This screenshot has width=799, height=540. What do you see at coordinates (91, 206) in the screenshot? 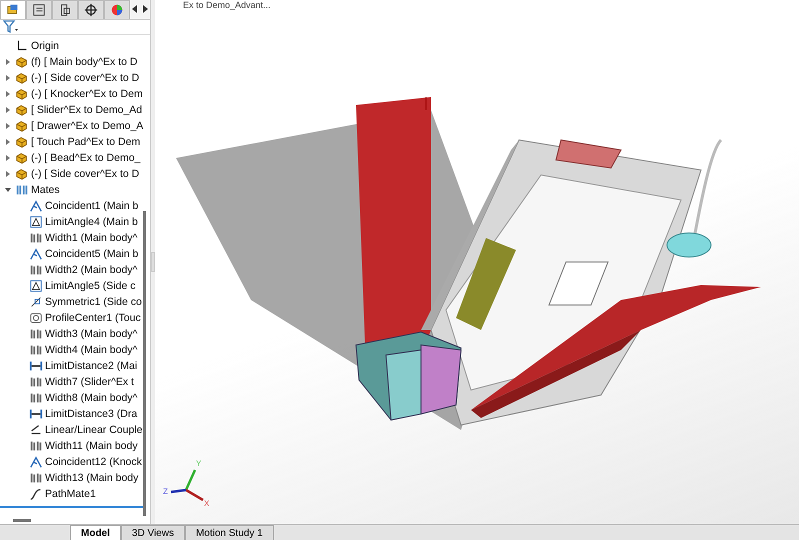
I see `tree-item: Coincident1 (Main b` at bounding box center [91, 206].